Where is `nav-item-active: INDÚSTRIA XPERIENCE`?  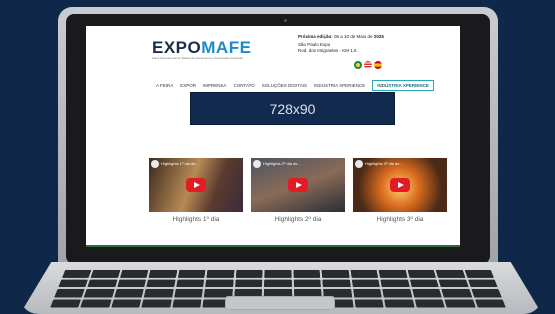 nav-item-active: INDÚSTRIA XPERIENCE is located at coordinates (403, 85).